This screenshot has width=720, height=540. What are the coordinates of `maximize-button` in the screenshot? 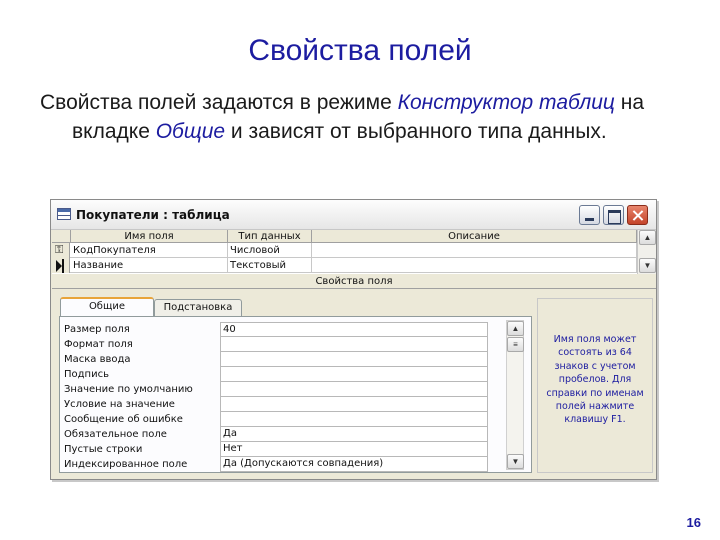 It's located at (613, 215).